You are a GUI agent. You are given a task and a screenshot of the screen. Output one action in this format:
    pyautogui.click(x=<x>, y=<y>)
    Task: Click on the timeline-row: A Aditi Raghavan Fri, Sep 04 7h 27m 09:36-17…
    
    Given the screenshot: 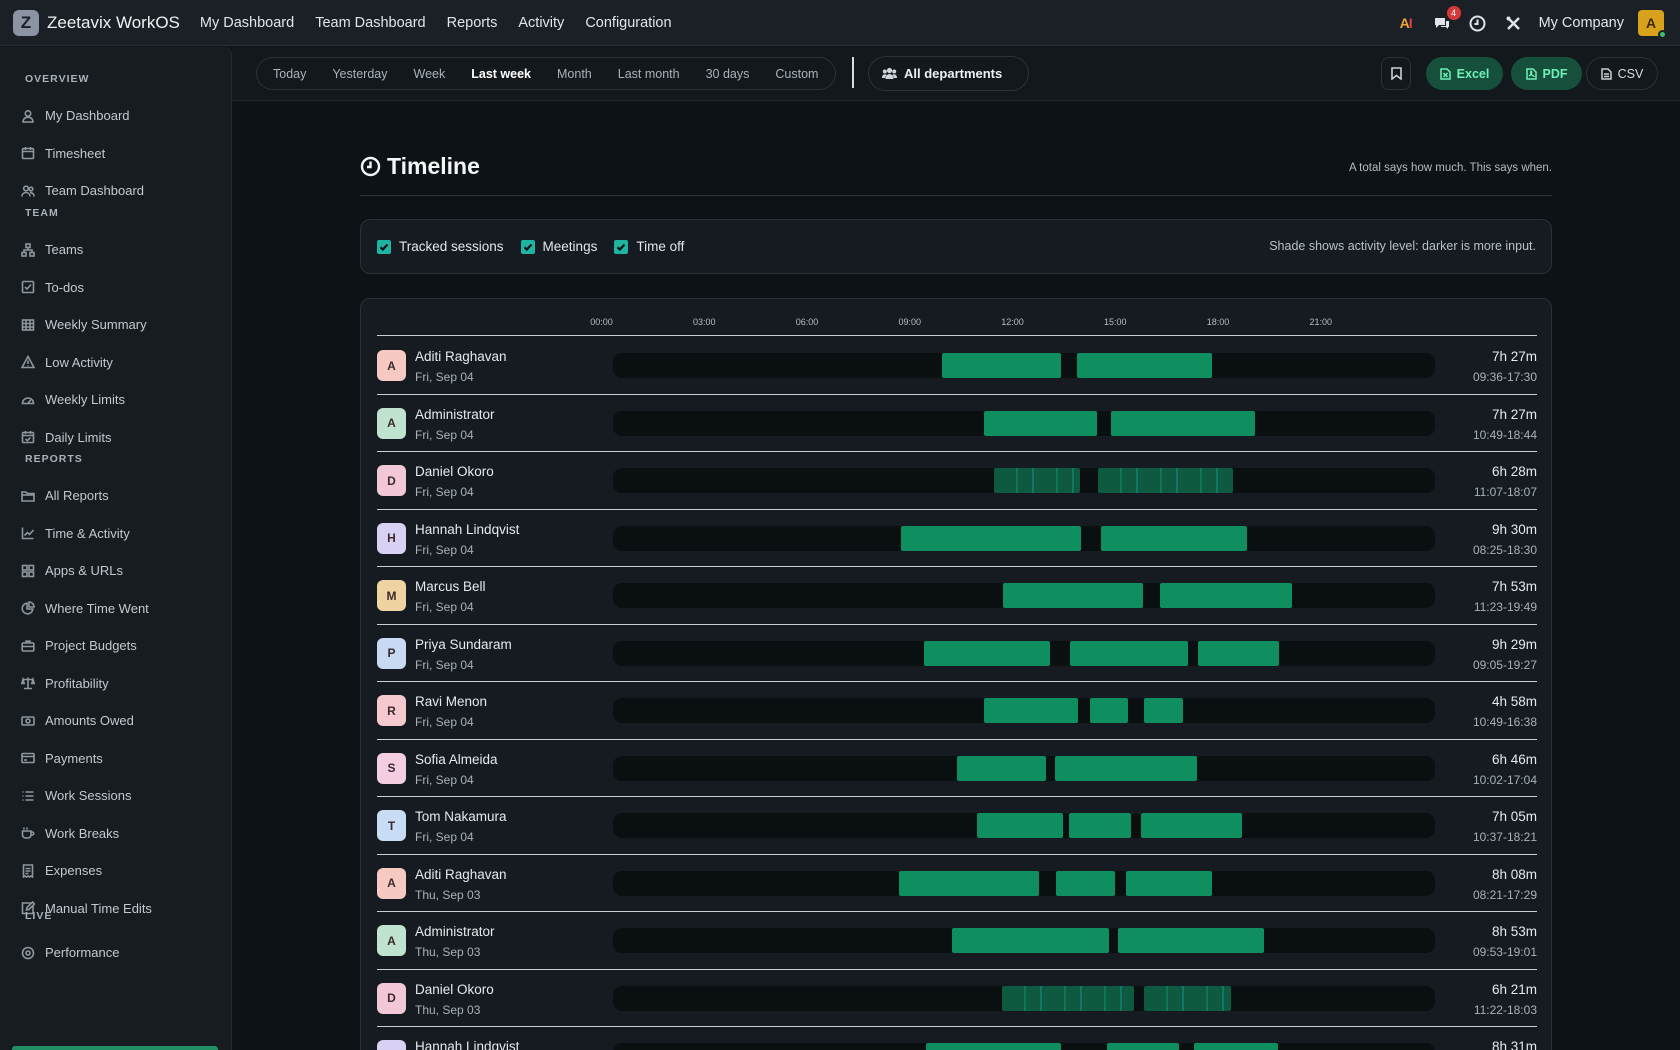 What is the action you would take?
    pyautogui.click(x=957, y=366)
    